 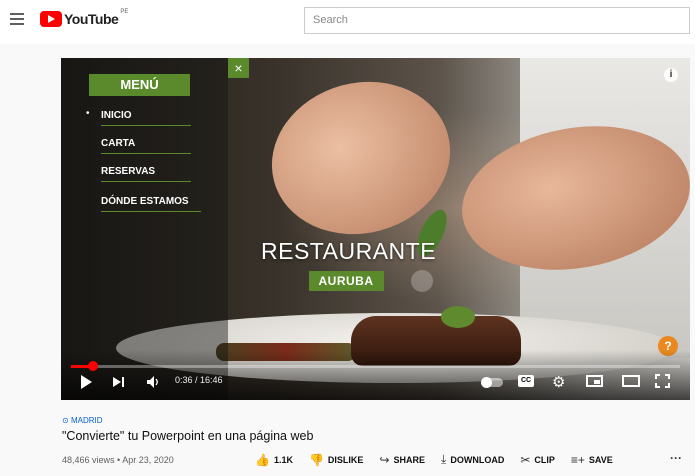 I want to click on save-button: ≡+ SAVE, so click(x=592, y=459).